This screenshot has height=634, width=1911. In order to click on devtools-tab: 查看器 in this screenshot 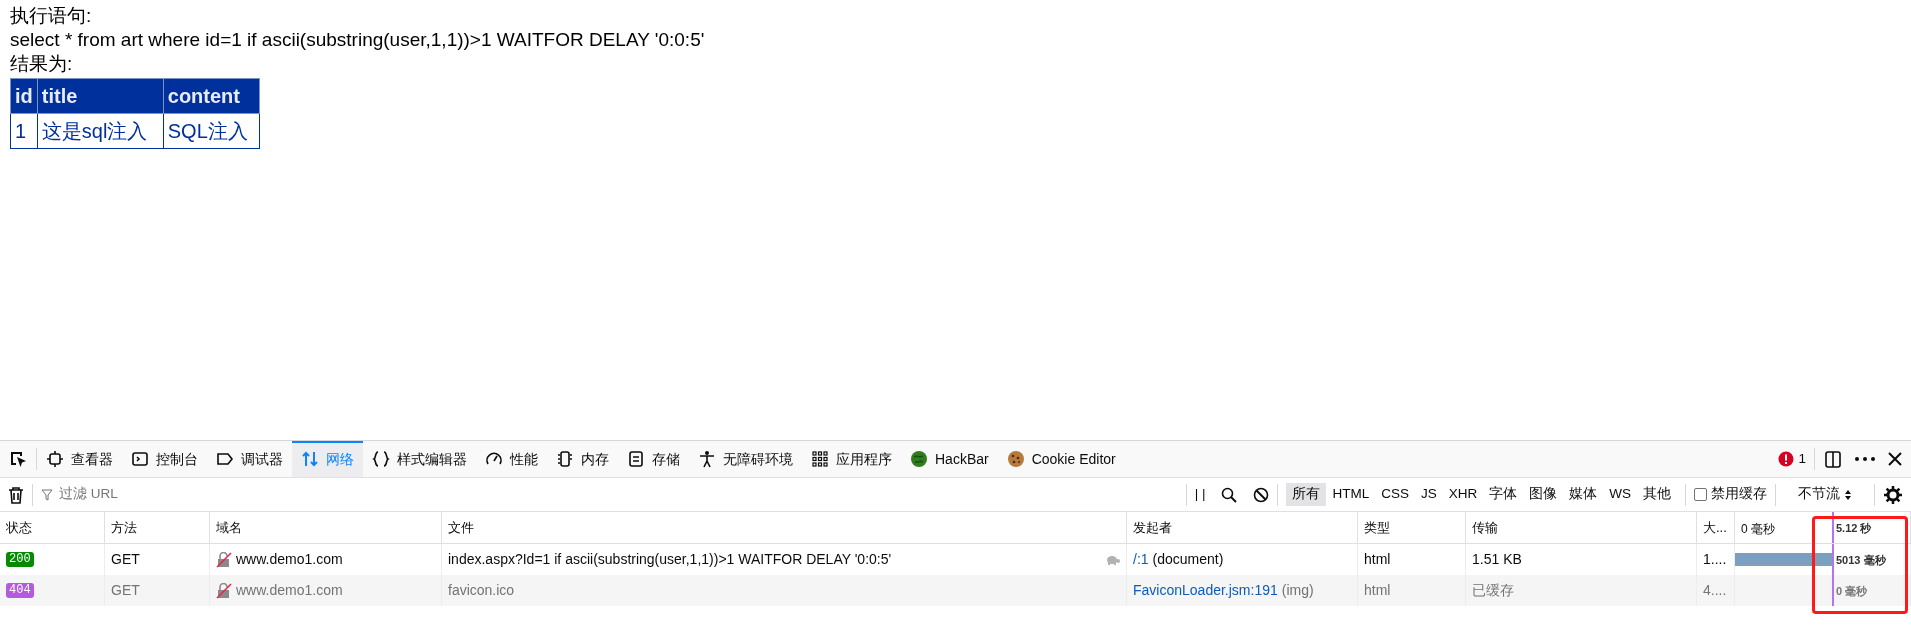, I will do `click(79, 459)`.